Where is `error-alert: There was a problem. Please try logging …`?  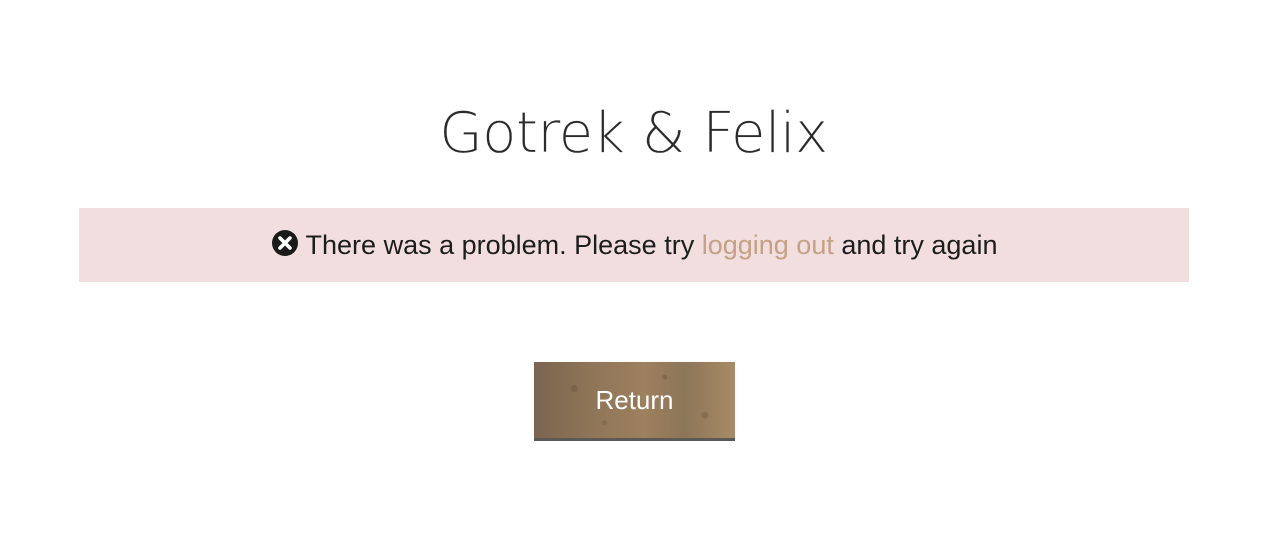 error-alert: There was a problem. Please try logging … is located at coordinates (634, 245).